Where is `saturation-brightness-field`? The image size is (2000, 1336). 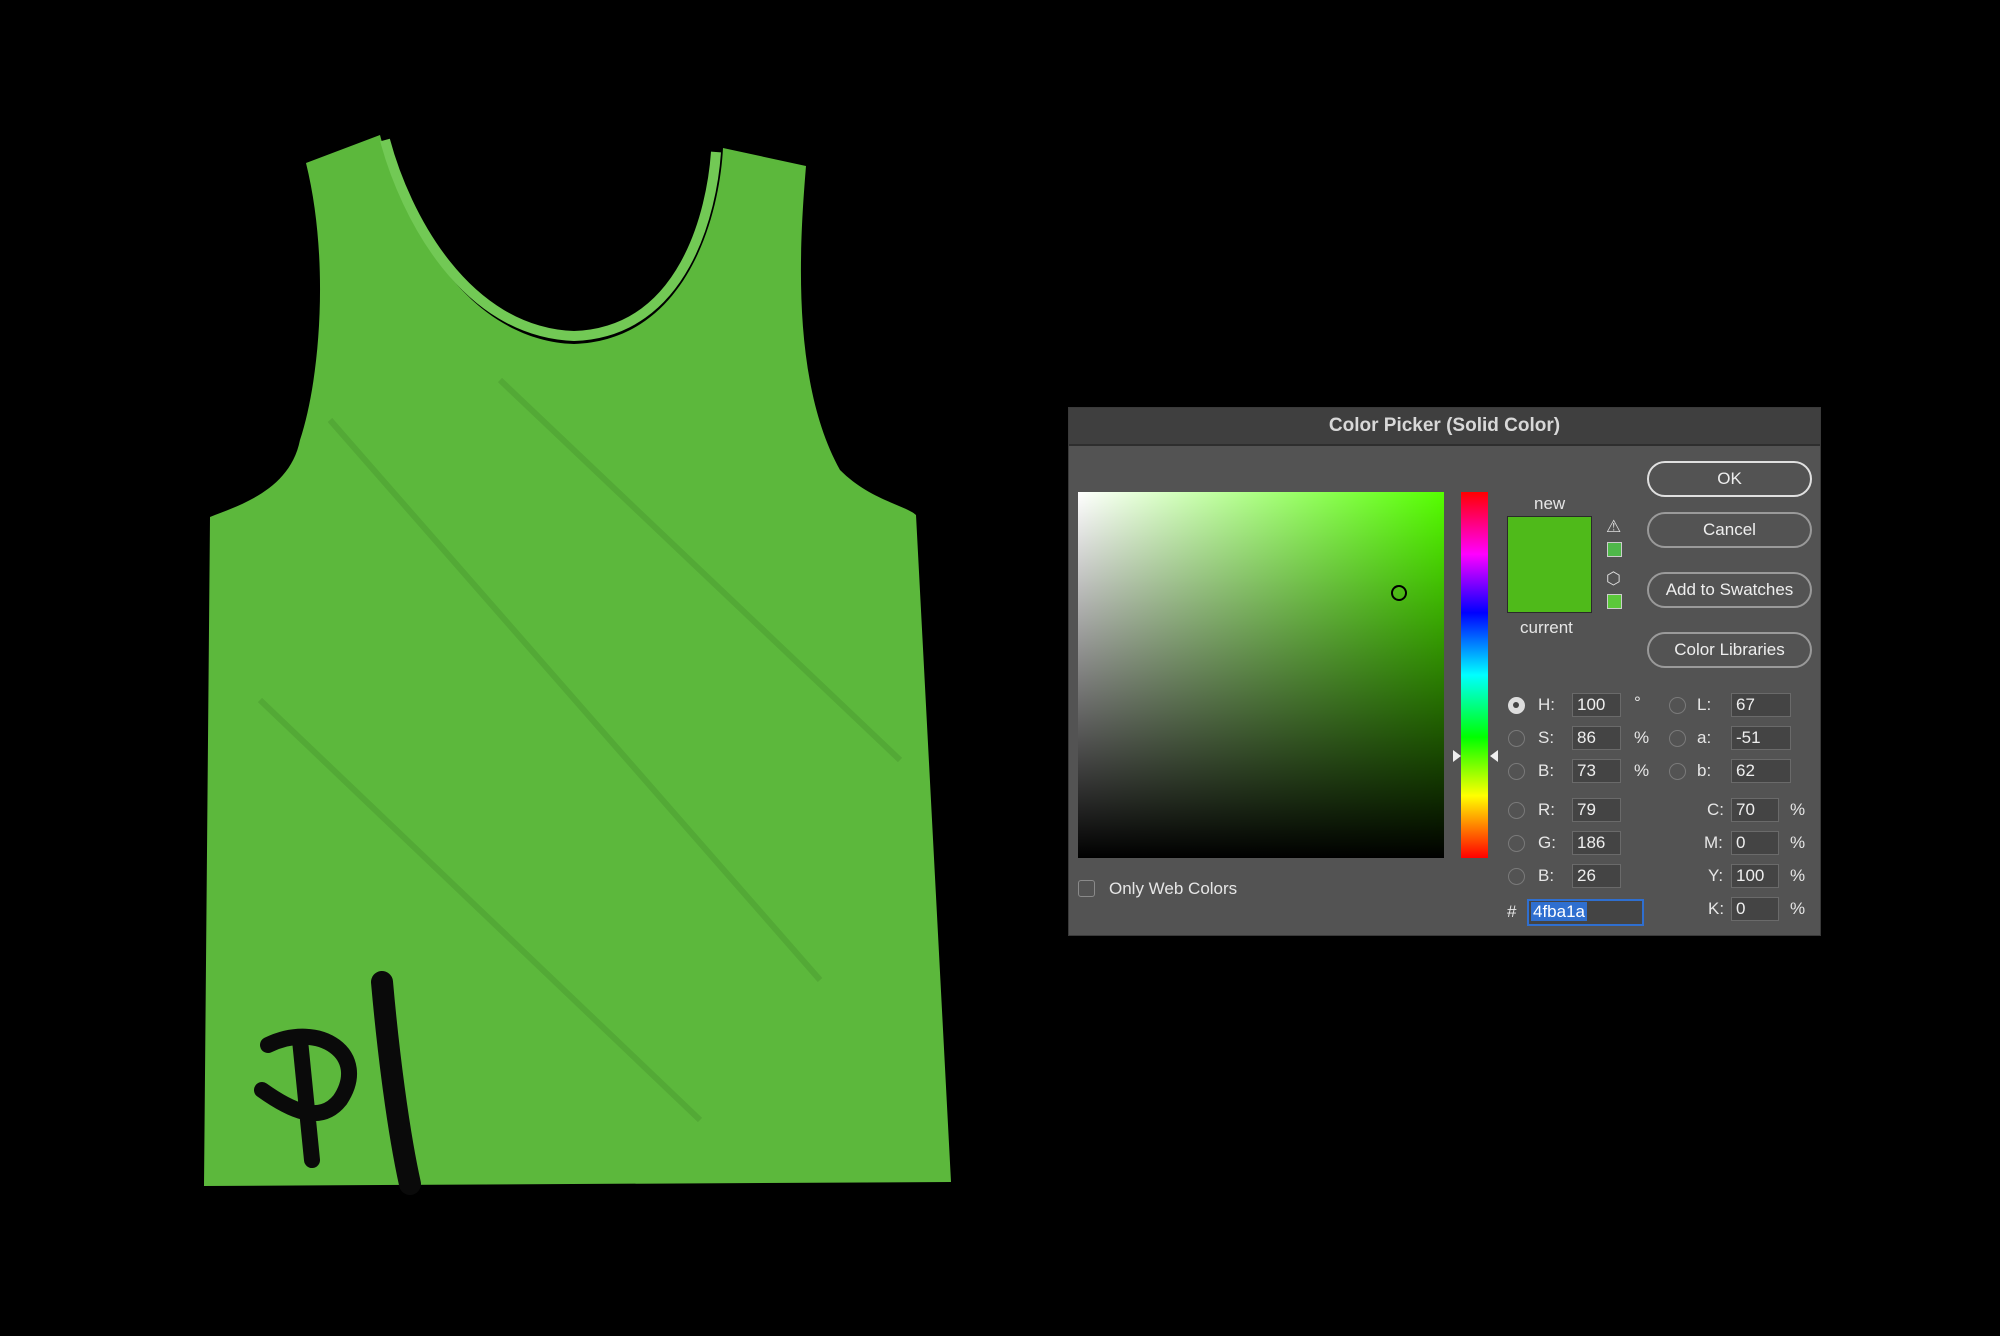 saturation-brightness-field is located at coordinates (1261, 675).